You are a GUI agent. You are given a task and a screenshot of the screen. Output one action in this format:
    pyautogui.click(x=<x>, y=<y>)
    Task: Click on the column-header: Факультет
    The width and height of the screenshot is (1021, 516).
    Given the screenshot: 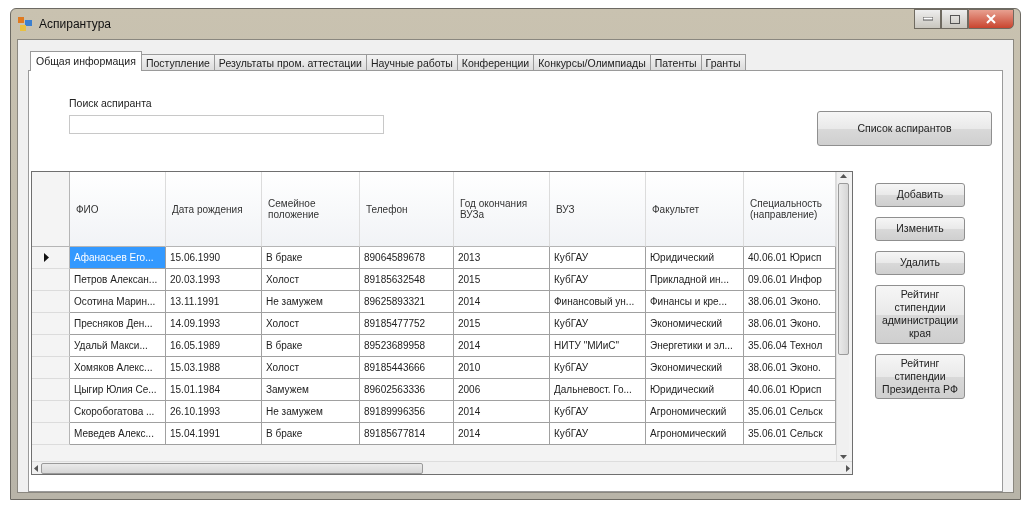 What is the action you would take?
    pyautogui.click(x=695, y=209)
    